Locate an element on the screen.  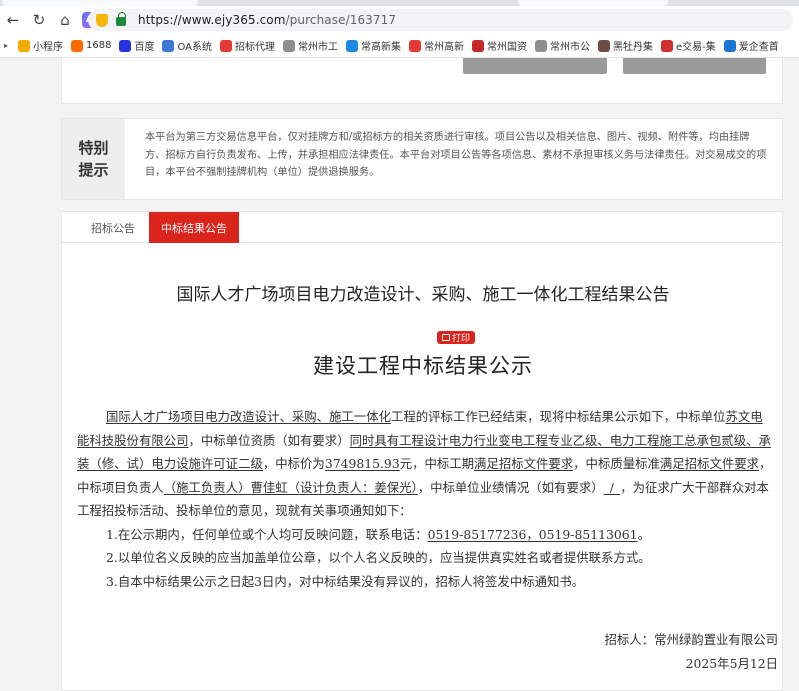
project-manager: （施工负责人）曹佳虹（设计负责人：姜保光） is located at coordinates (290, 487).